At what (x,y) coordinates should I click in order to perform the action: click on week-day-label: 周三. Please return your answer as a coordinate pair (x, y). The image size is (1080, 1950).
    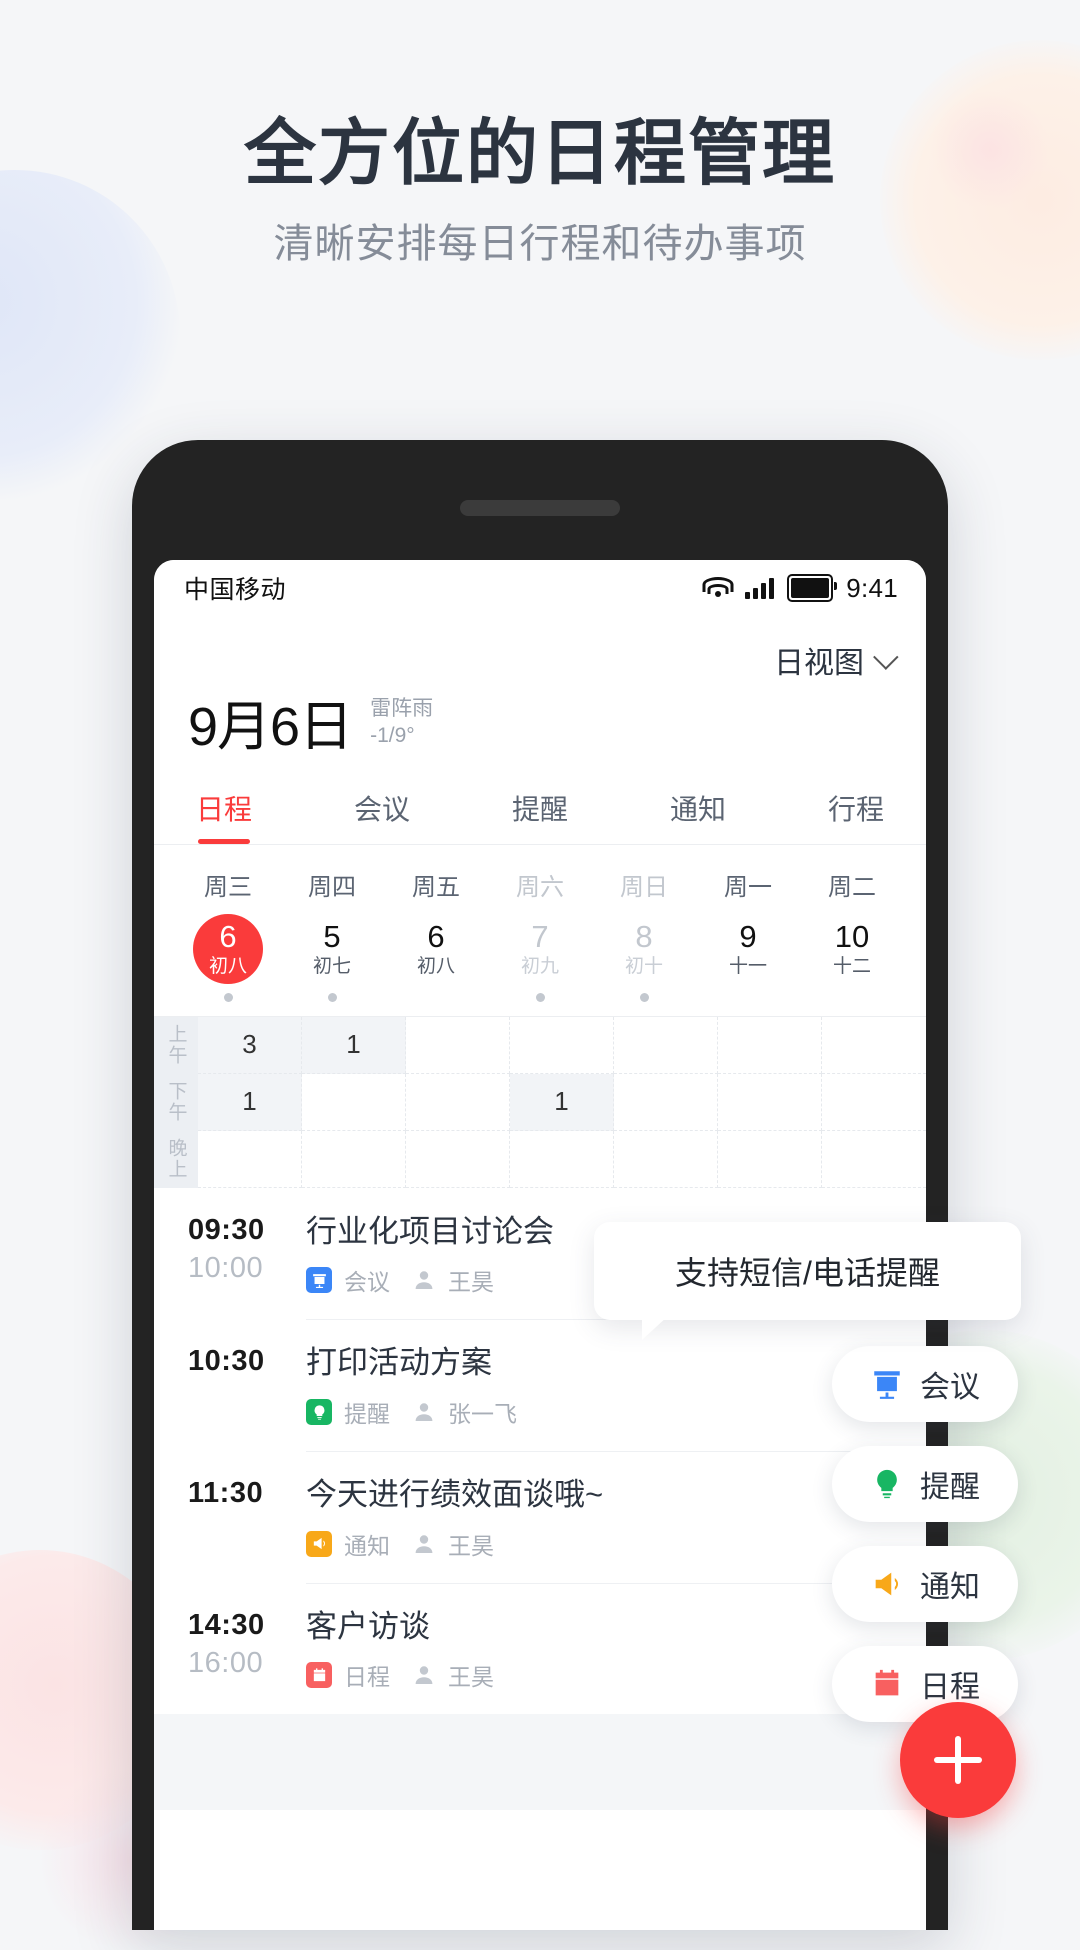
    Looking at the image, I should click on (228, 887).